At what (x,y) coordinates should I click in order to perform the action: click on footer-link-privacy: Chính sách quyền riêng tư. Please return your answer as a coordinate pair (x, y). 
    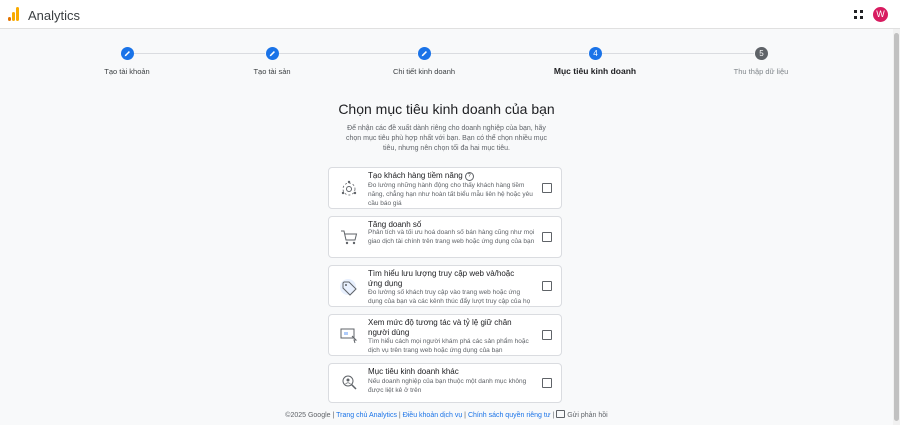
    Looking at the image, I should click on (509, 415).